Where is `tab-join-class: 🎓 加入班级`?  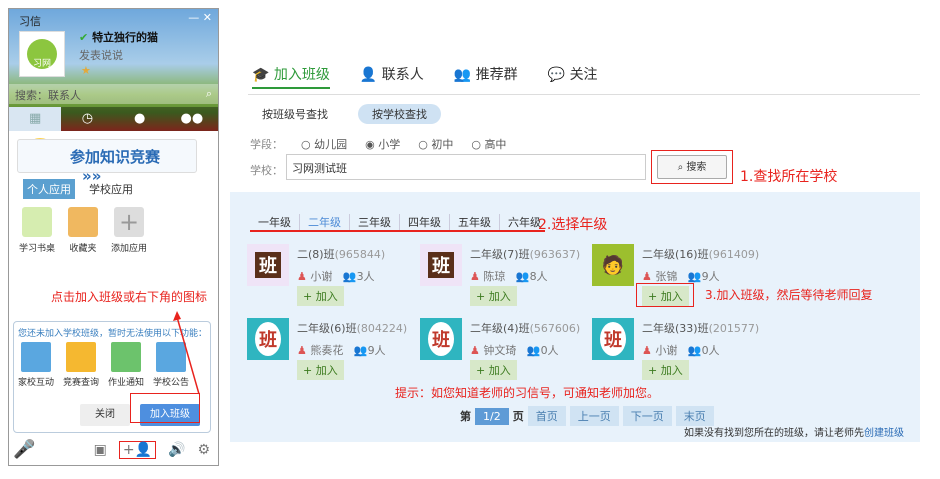
tab-join-class: 🎓 加入班级 is located at coordinates (291, 76).